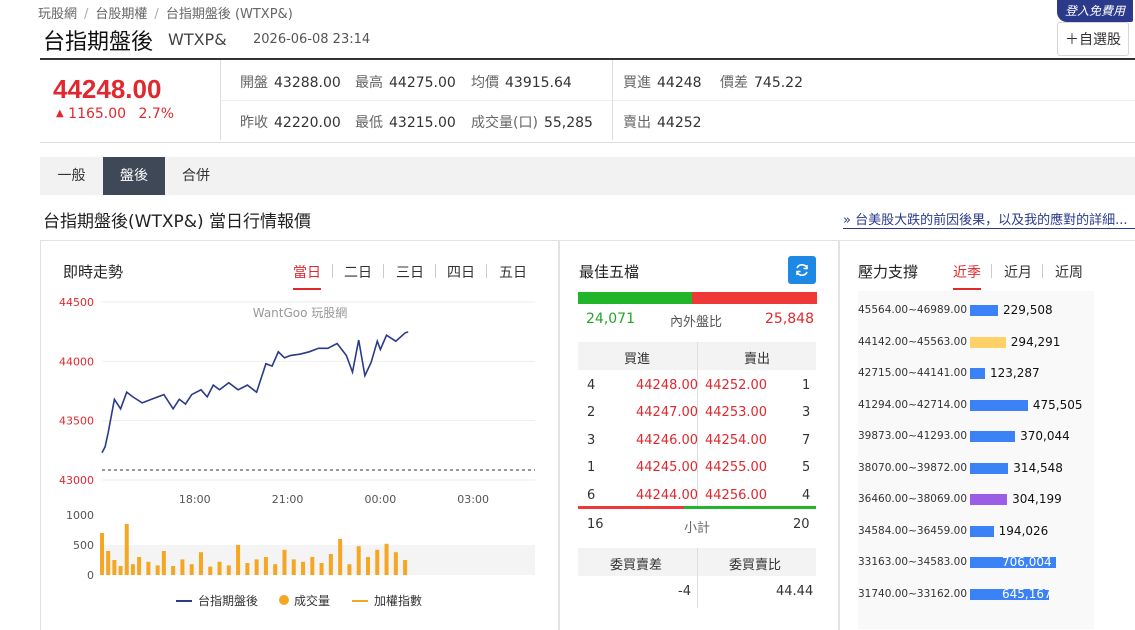 The height and width of the screenshot is (630, 1135). Describe the element at coordinates (736, 385) in the screenshot. I see `ask-price: 44252.00` at that location.